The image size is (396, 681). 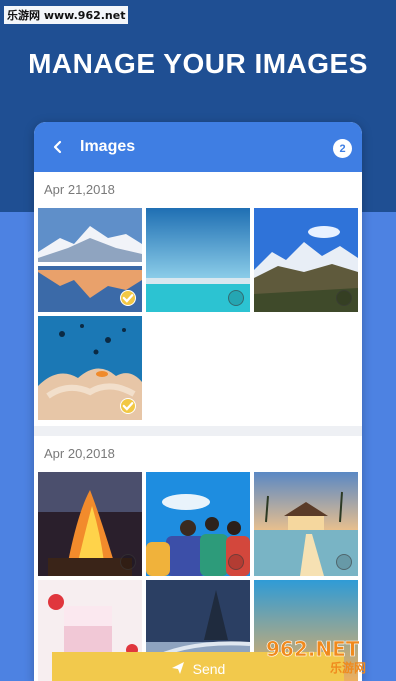 What do you see at coordinates (198, 147) in the screenshot?
I see `app-bar: Images 2` at bounding box center [198, 147].